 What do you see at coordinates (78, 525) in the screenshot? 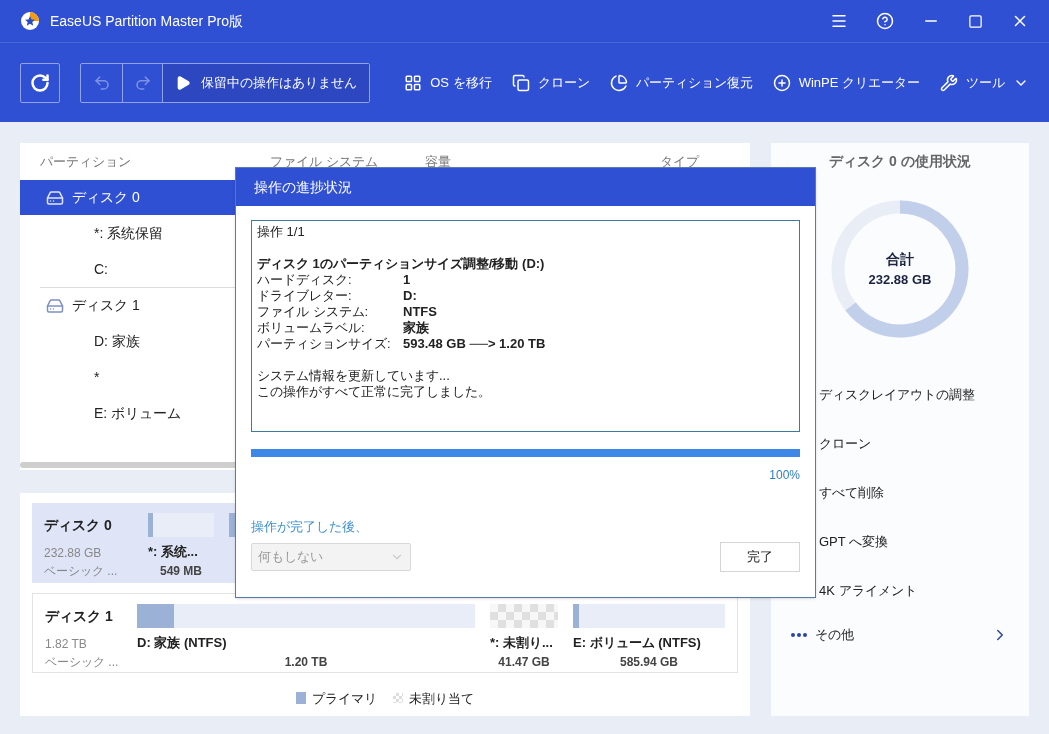
I see `disk-name: ディスク 0` at bounding box center [78, 525].